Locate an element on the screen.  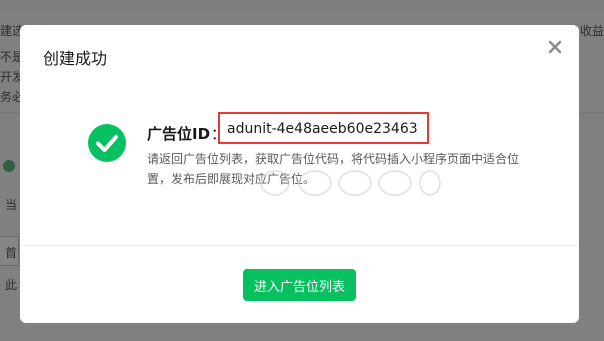
background-text: 当 is located at coordinates (11, 205).